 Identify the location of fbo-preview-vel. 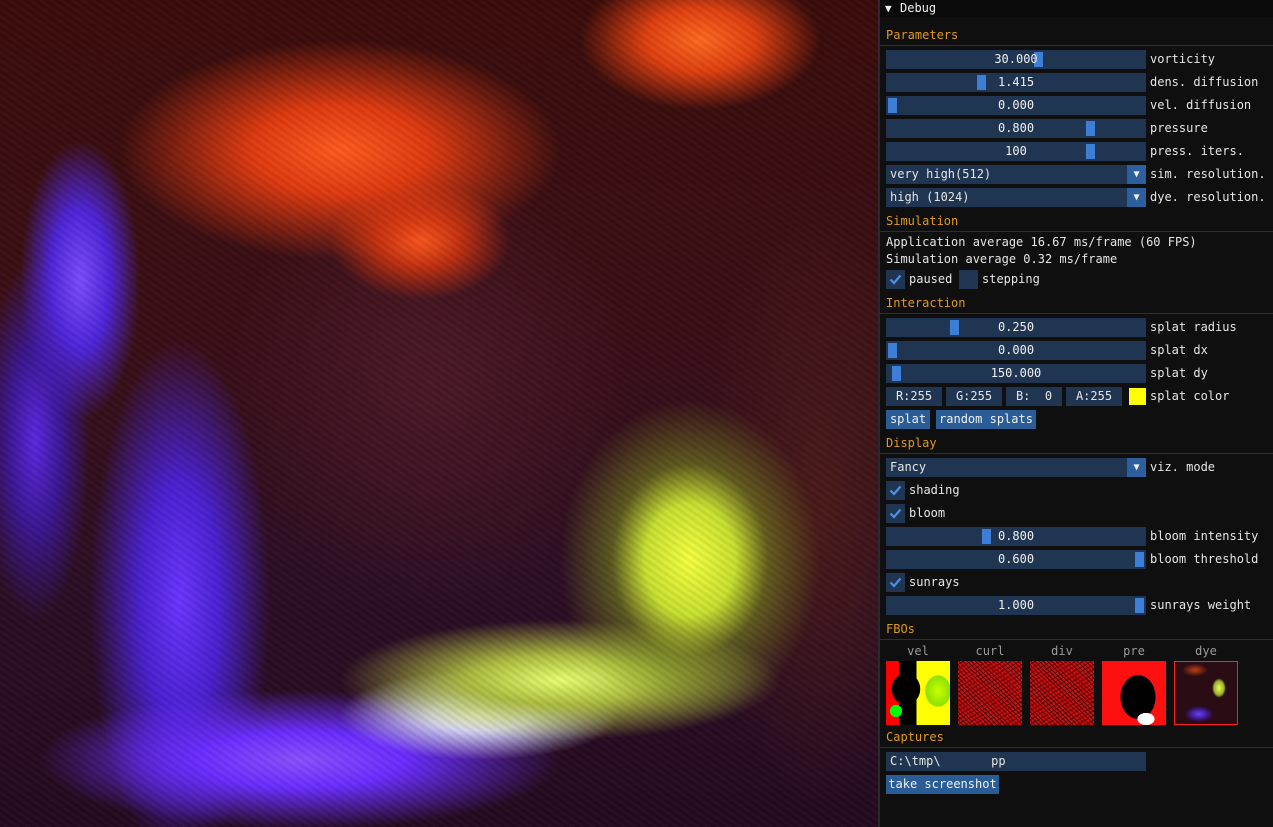
(918, 693).